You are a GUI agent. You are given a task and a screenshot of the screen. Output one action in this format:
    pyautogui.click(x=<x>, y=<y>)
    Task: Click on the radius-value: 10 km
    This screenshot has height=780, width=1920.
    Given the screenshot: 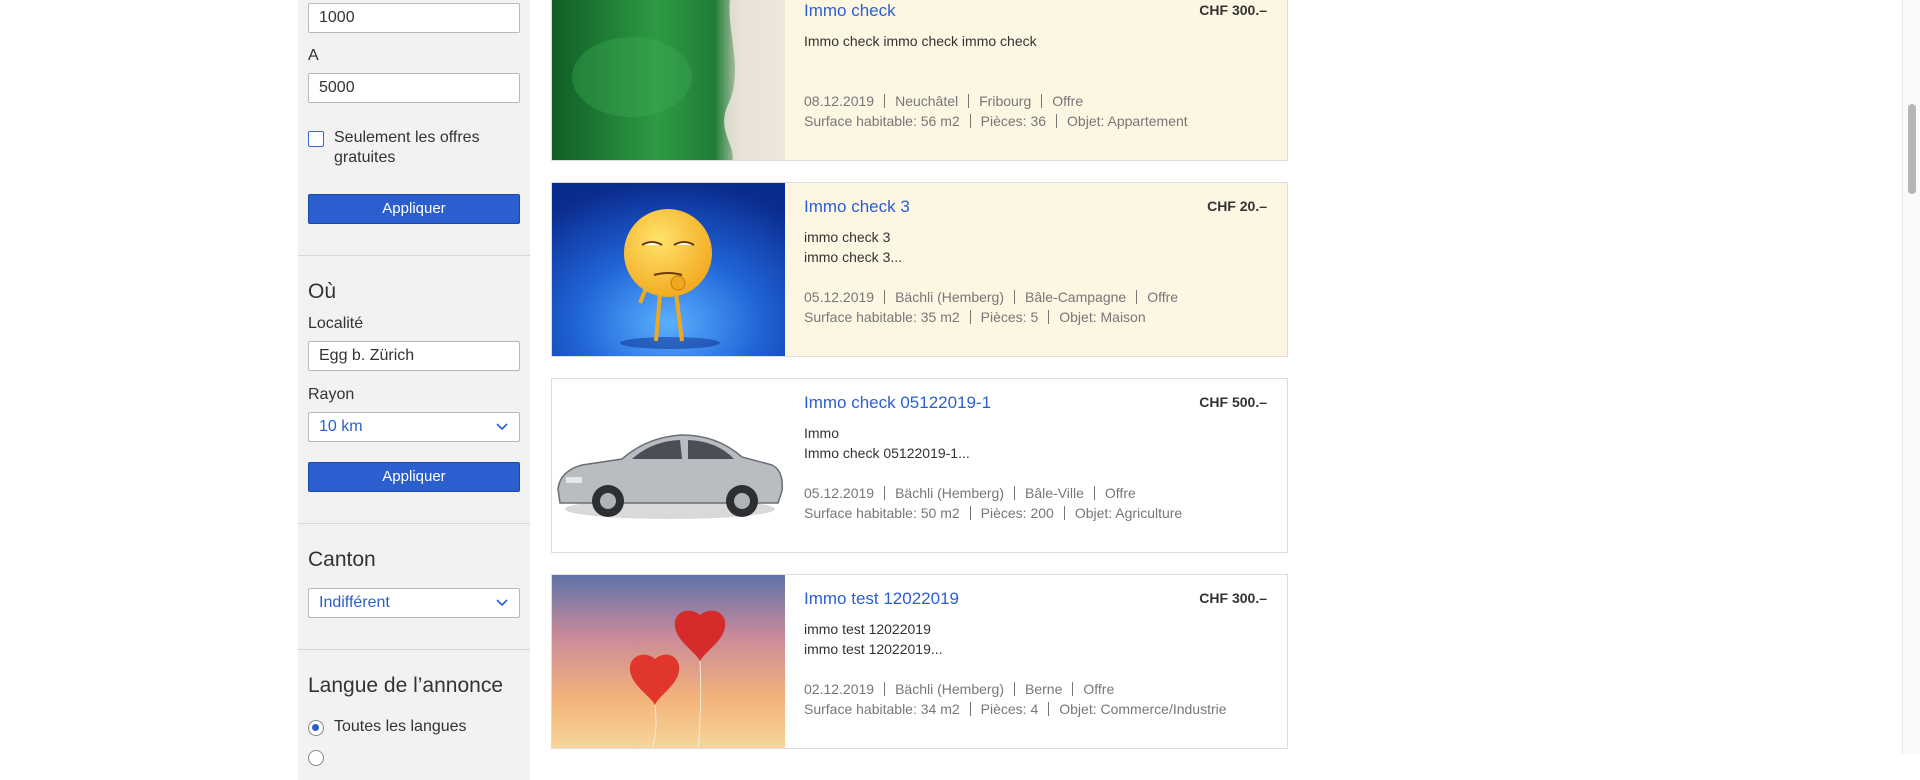 What is the action you would take?
    pyautogui.click(x=341, y=426)
    